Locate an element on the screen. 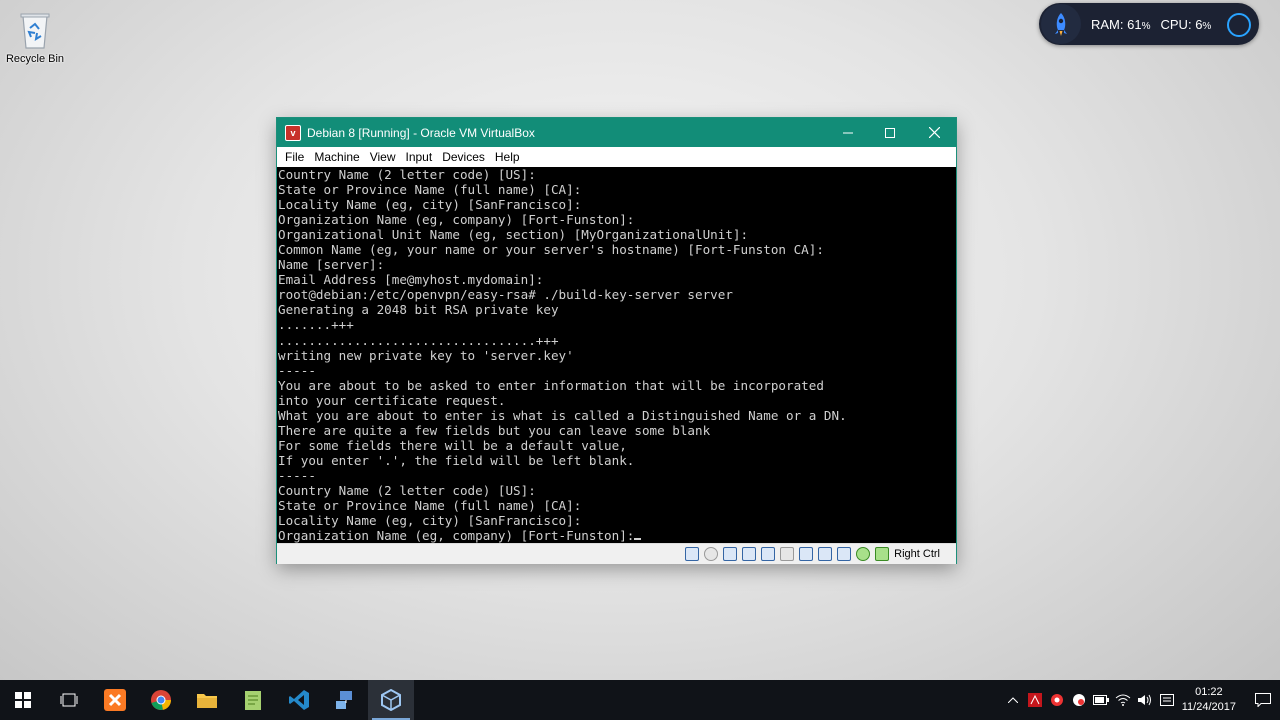 This screenshot has height=720, width=1280. maximize-icon is located at coordinates (890, 132).